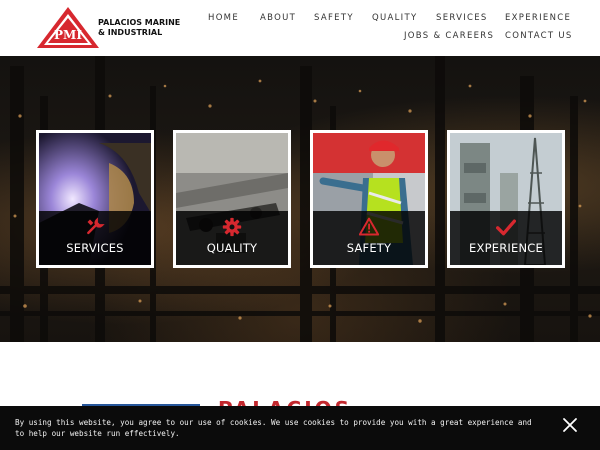  What do you see at coordinates (506, 248) in the screenshot?
I see `card-label-experience: EXPERIENCE` at bounding box center [506, 248].